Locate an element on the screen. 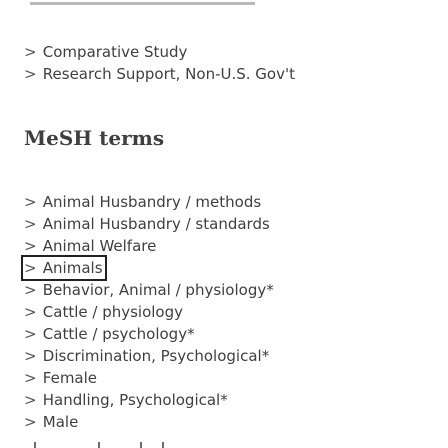 This screenshot has width=448, height=448. mesh-term-label: Cattle / psychology* is located at coordinates (119, 334).